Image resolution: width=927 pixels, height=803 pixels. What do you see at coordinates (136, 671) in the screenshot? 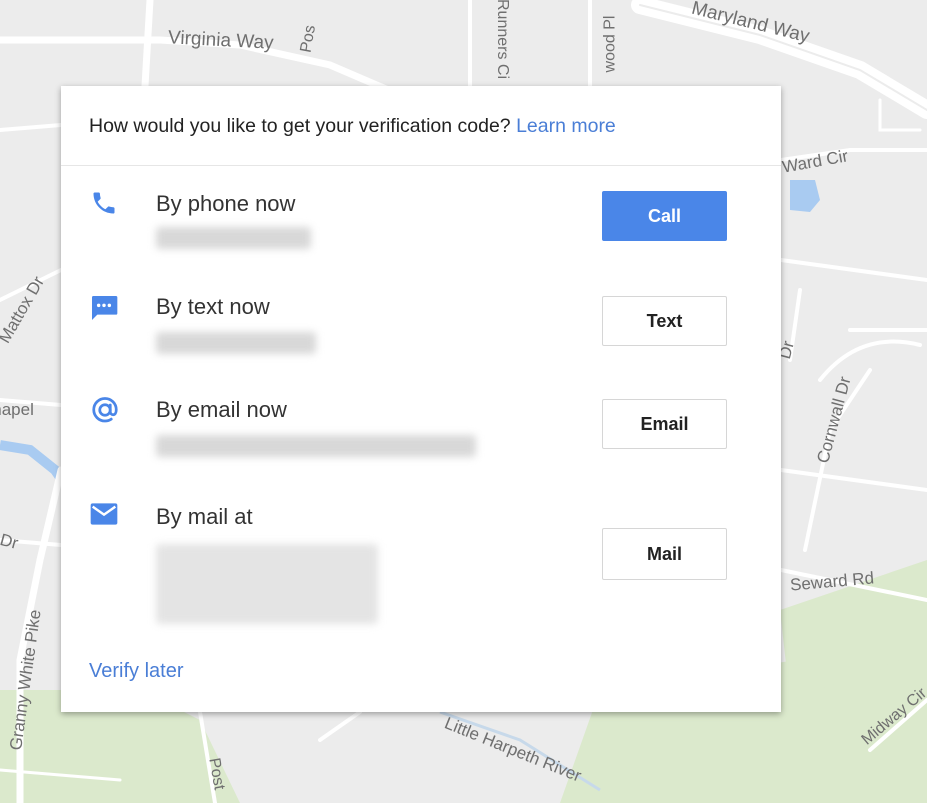
I see `verify-later-link: Verify later` at bounding box center [136, 671].